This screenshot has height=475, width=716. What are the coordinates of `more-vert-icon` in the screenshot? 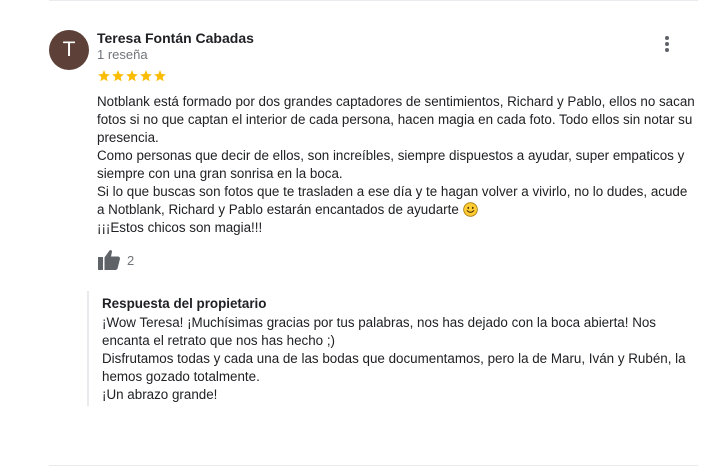 It's located at (667, 44).